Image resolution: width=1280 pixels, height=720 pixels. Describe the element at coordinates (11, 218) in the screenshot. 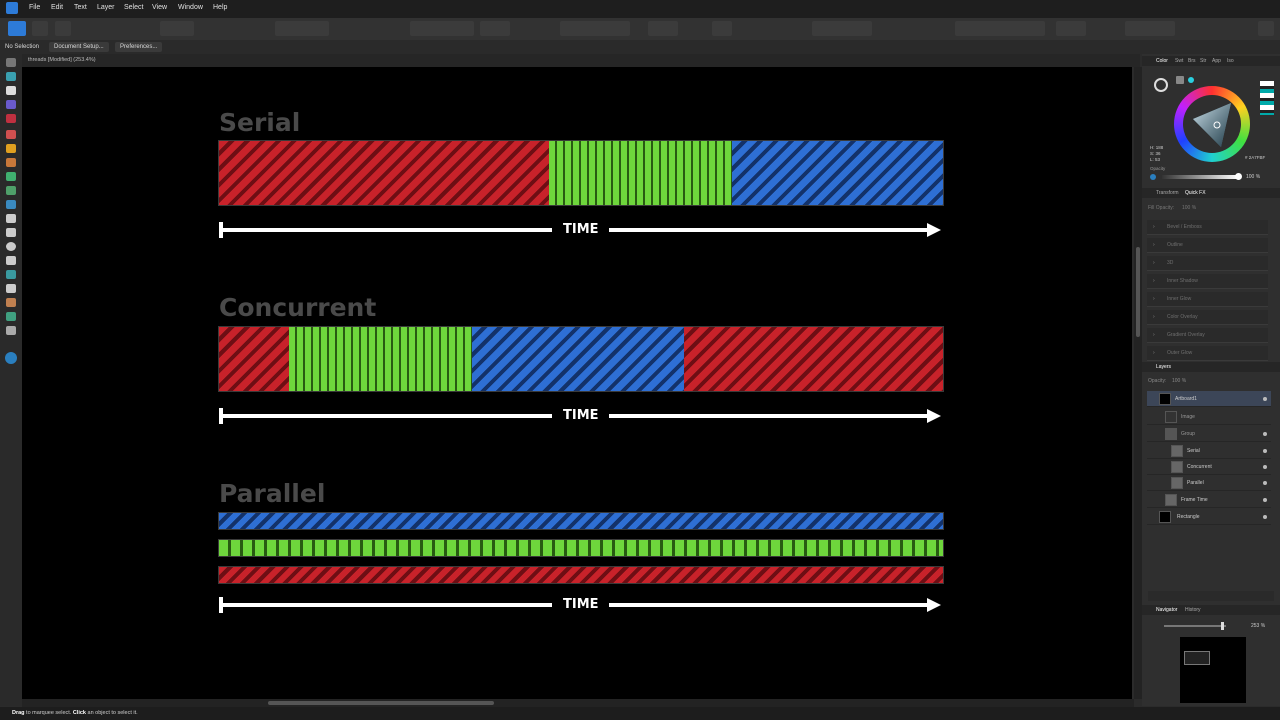

I see `crop-tool-icon` at that location.